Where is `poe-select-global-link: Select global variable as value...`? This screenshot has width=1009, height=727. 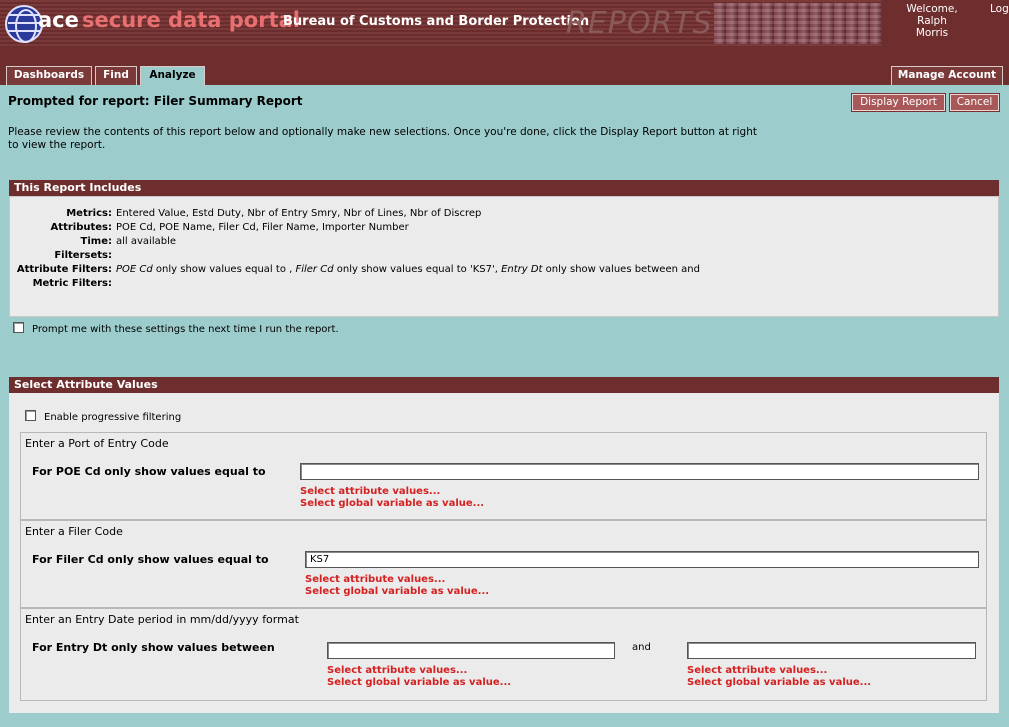
poe-select-global-link: Select global variable as value... is located at coordinates (392, 503).